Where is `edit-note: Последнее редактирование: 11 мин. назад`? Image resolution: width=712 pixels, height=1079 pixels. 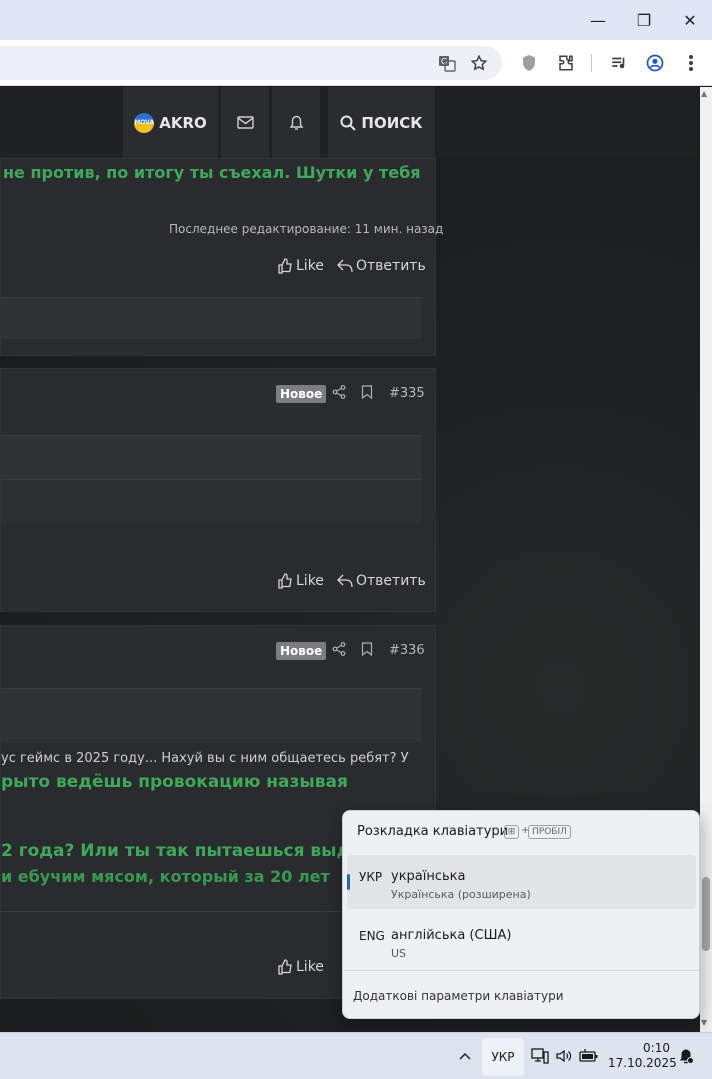 edit-note: Последнее редактирование: 11 мин. назад is located at coordinates (306, 229).